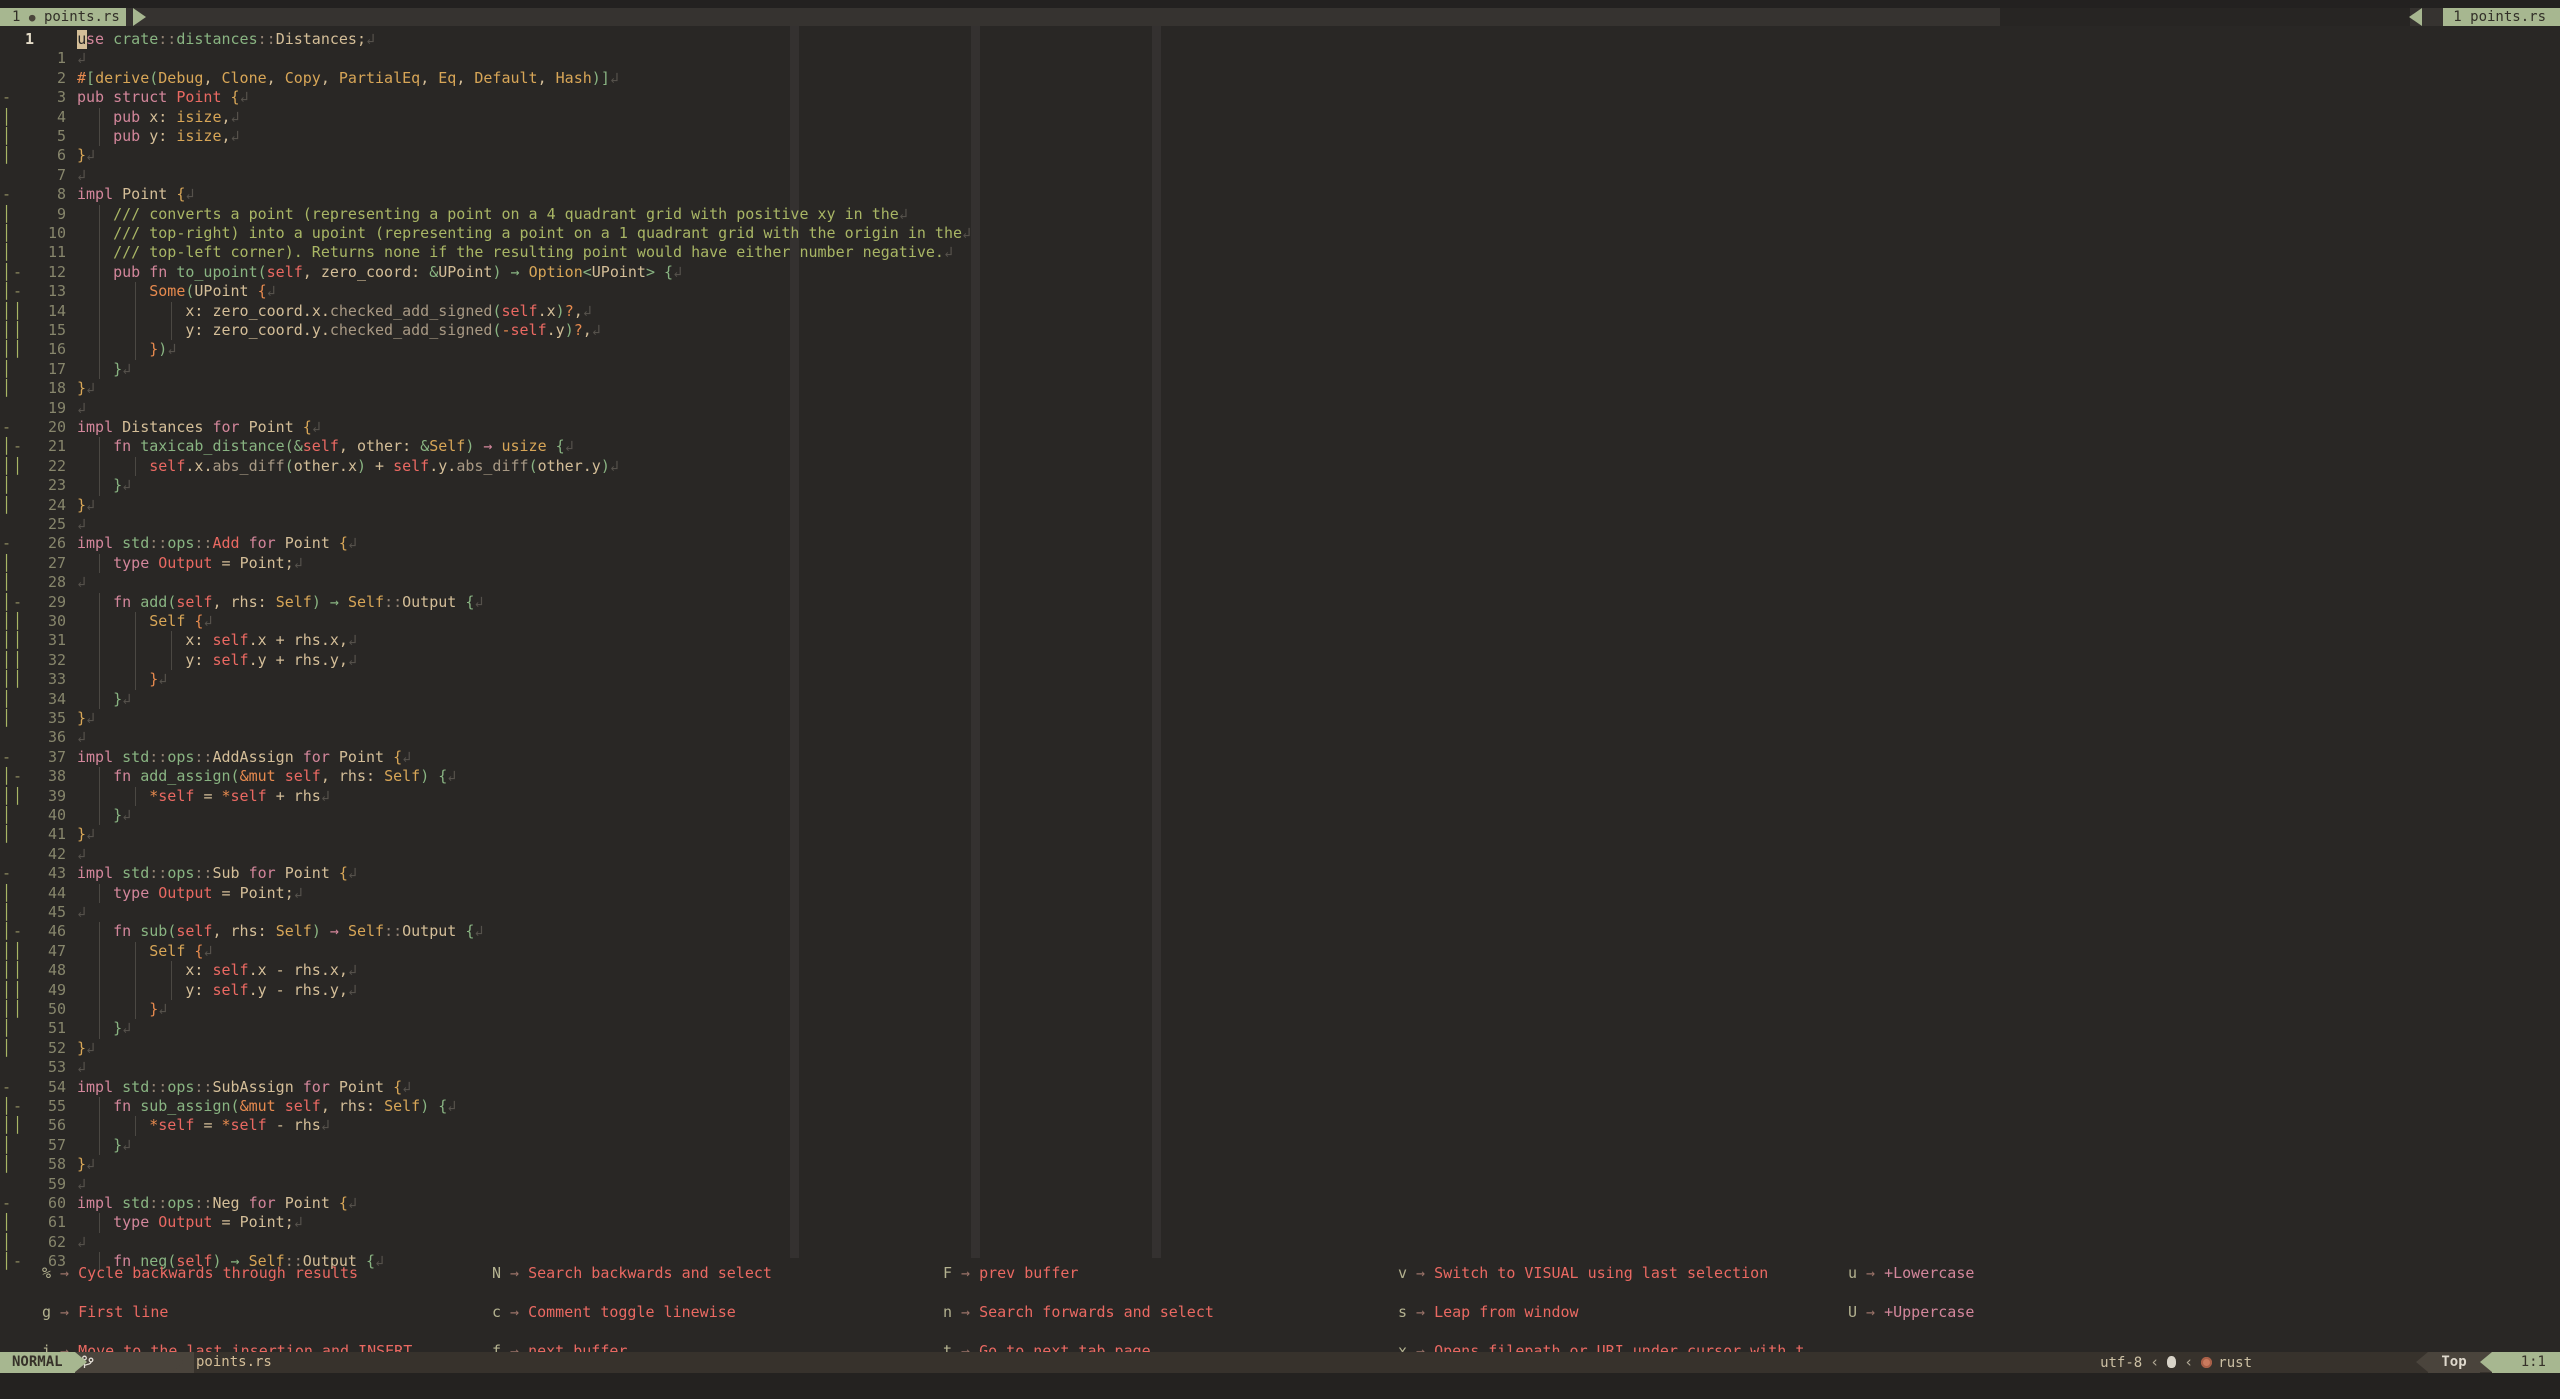  I want to click on code-line: │ 58}↲, so click(1280, 1165).